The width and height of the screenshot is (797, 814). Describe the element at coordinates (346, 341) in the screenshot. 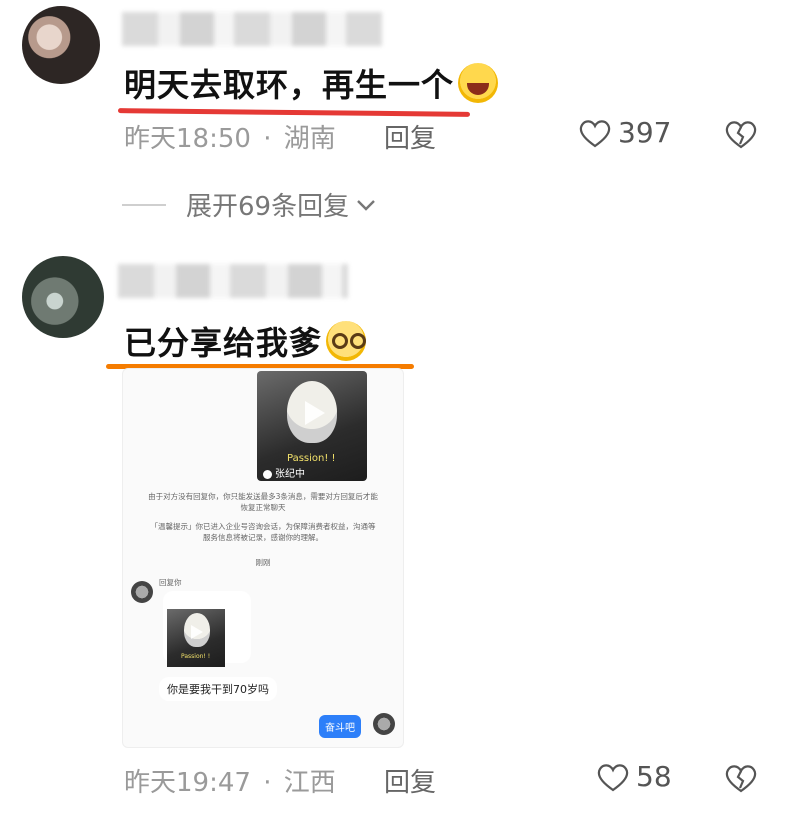

I see `nerd-emoji-icon` at that location.